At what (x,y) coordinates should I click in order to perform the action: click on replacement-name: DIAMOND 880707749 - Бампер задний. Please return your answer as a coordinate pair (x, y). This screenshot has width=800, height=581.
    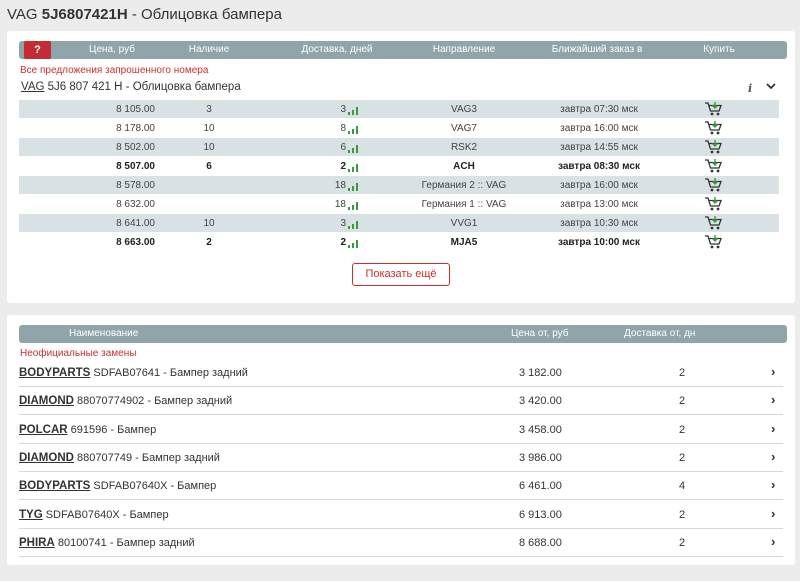
    Looking at the image, I should click on (119, 458).